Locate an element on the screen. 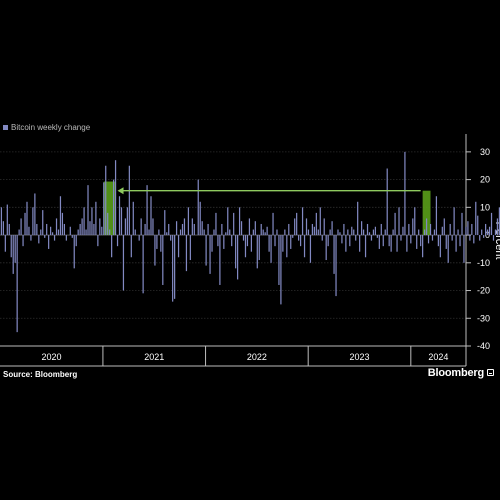 The height and width of the screenshot is (500, 500). y-tick-label: -40 is located at coordinates (483, 346).